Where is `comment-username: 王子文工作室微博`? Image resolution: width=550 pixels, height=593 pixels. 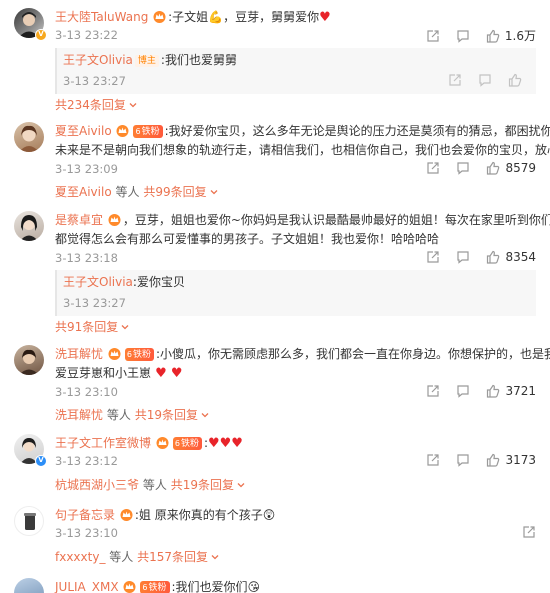
comment-username: 王子文工作室微博 is located at coordinates (103, 443).